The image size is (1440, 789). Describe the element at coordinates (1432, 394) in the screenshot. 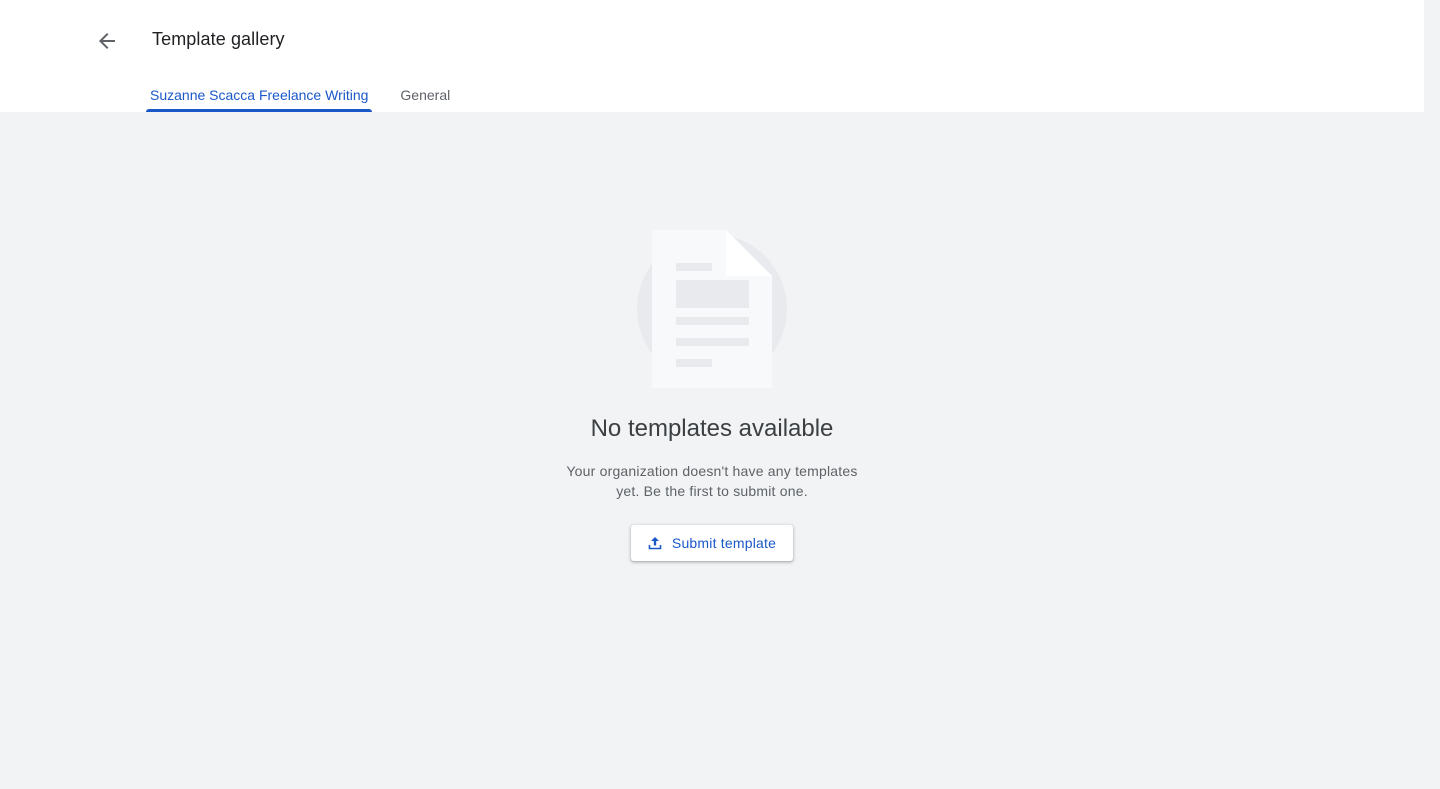

I see `scrollbar` at that location.